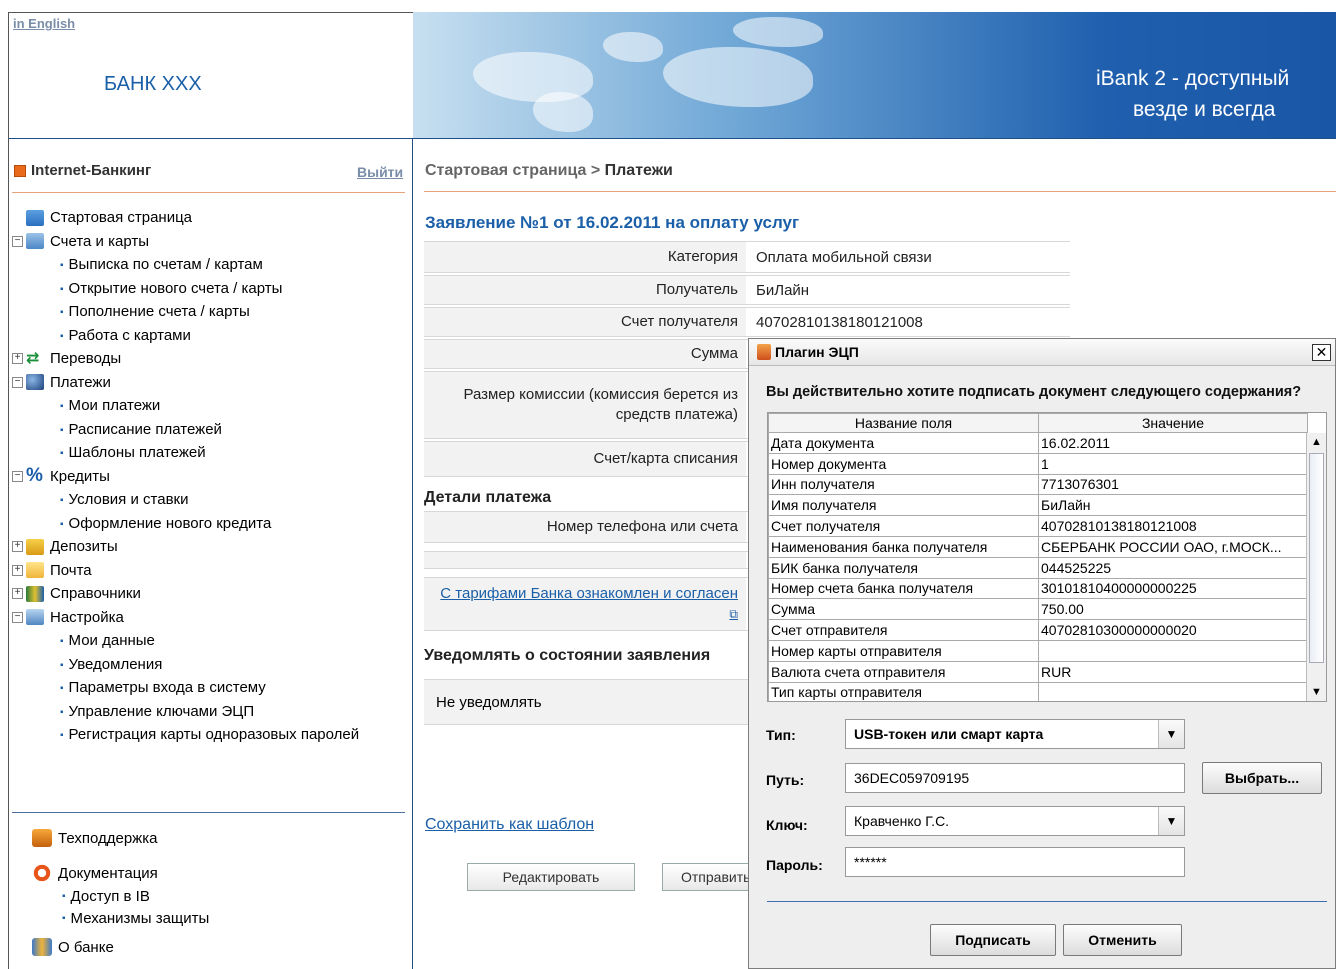  Describe the element at coordinates (33, 358) in the screenshot. I see `arrows-icon: ⇄` at that location.